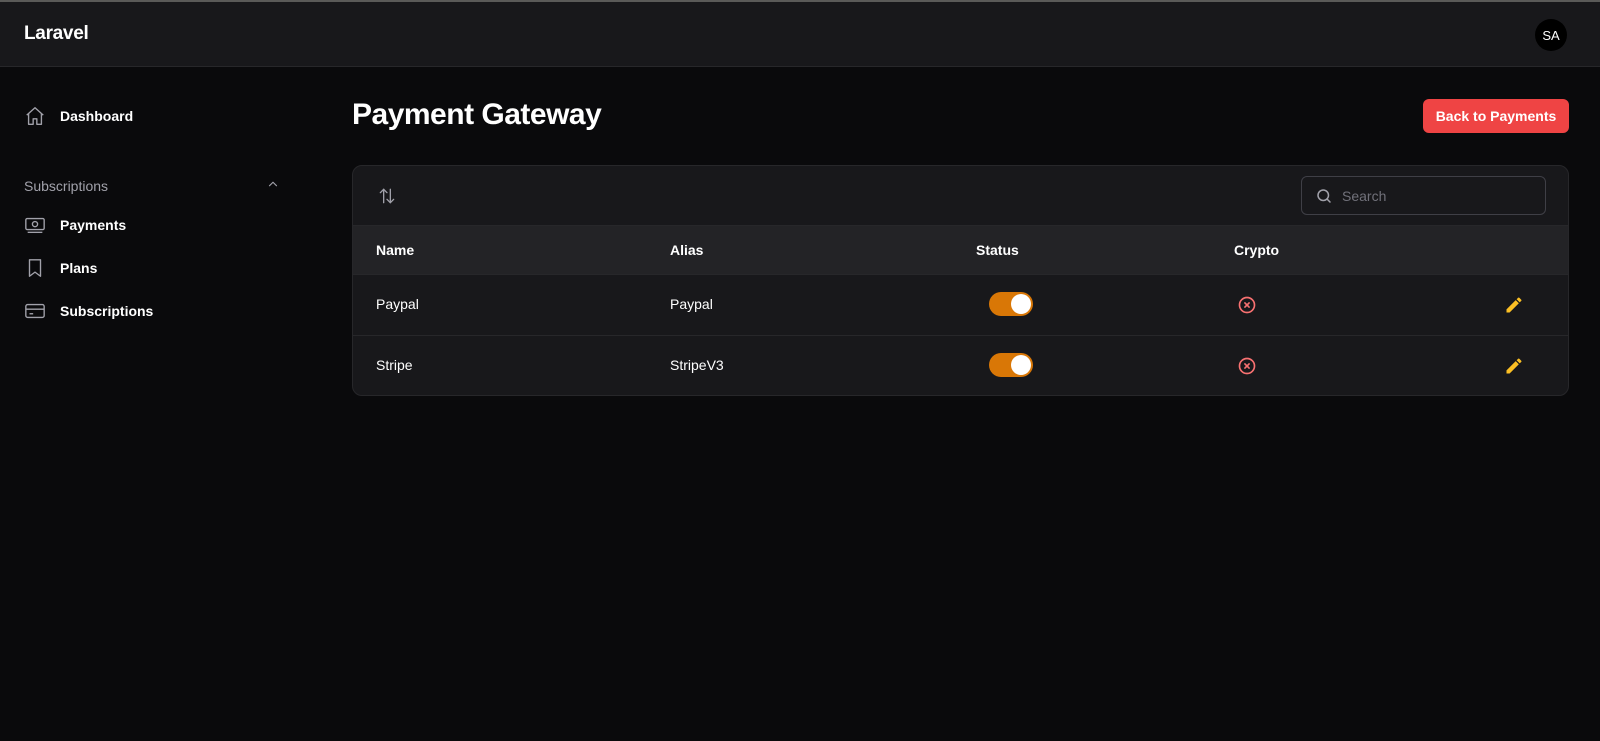 This screenshot has height=741, width=1600. What do you see at coordinates (800, 34) in the screenshot?
I see `top-navbar: Laravel SA` at bounding box center [800, 34].